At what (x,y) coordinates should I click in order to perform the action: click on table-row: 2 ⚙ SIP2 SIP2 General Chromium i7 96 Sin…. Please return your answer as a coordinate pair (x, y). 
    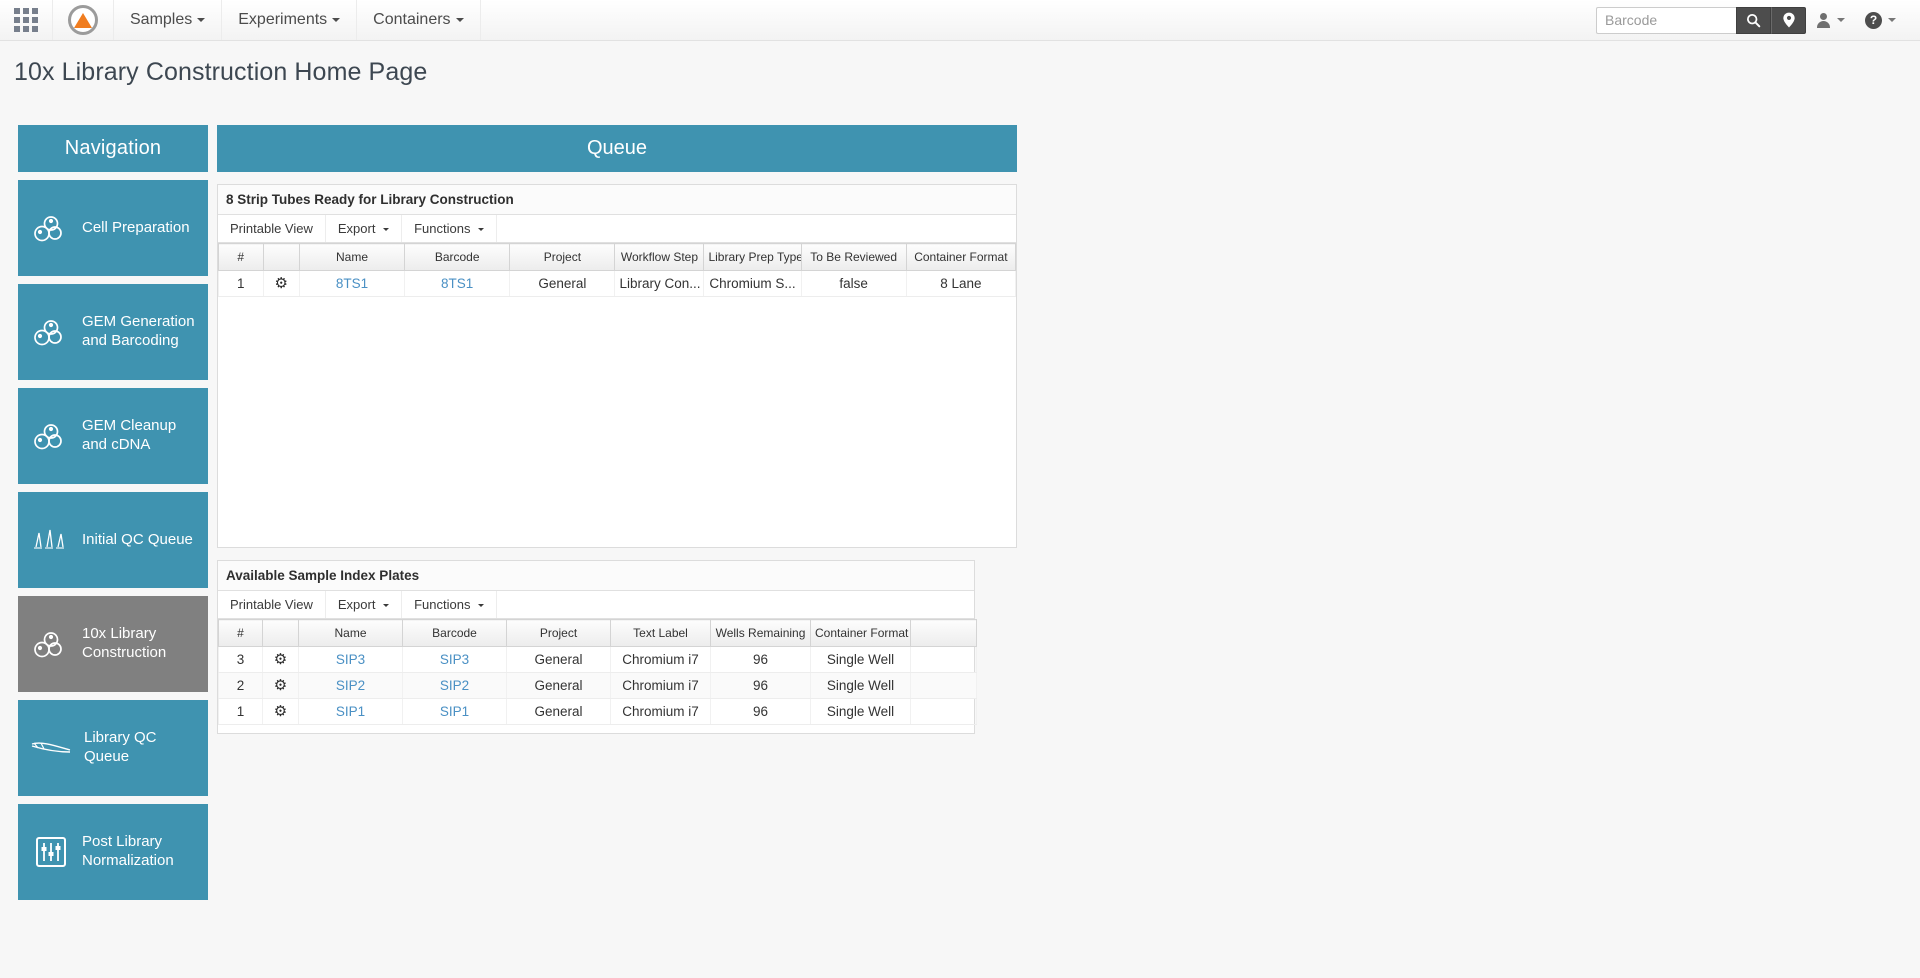
    Looking at the image, I should click on (597, 685).